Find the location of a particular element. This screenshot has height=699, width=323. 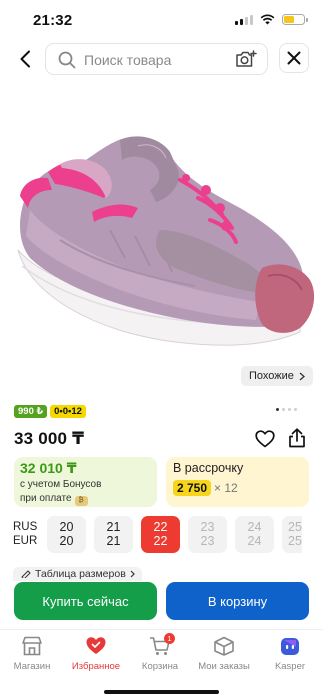

size-chip-24: 24 24 is located at coordinates (254, 534).